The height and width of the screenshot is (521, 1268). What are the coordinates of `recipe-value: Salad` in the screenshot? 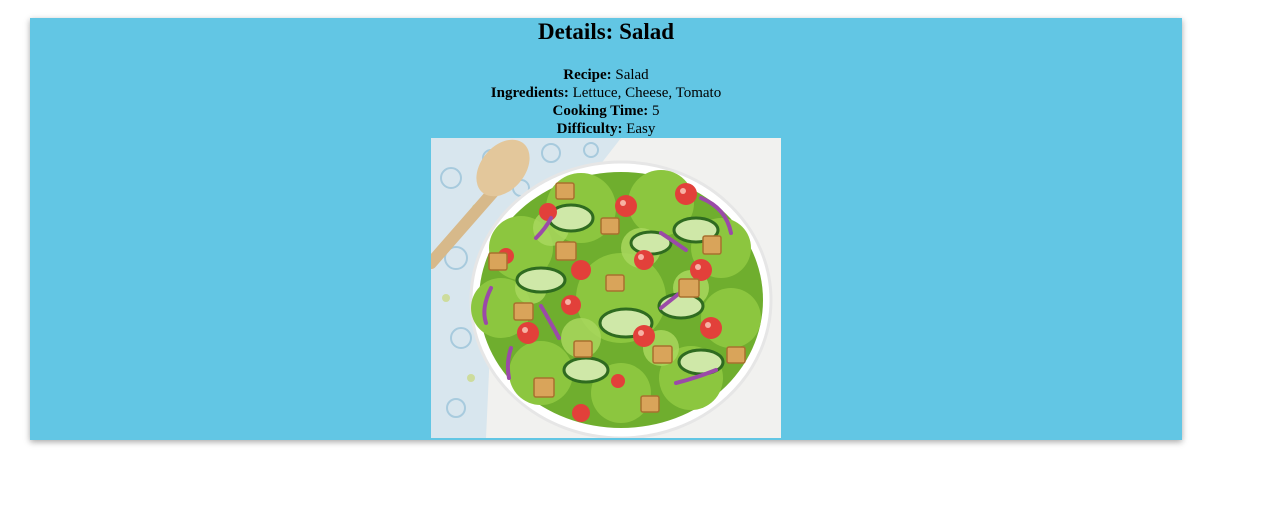 It's located at (632, 75).